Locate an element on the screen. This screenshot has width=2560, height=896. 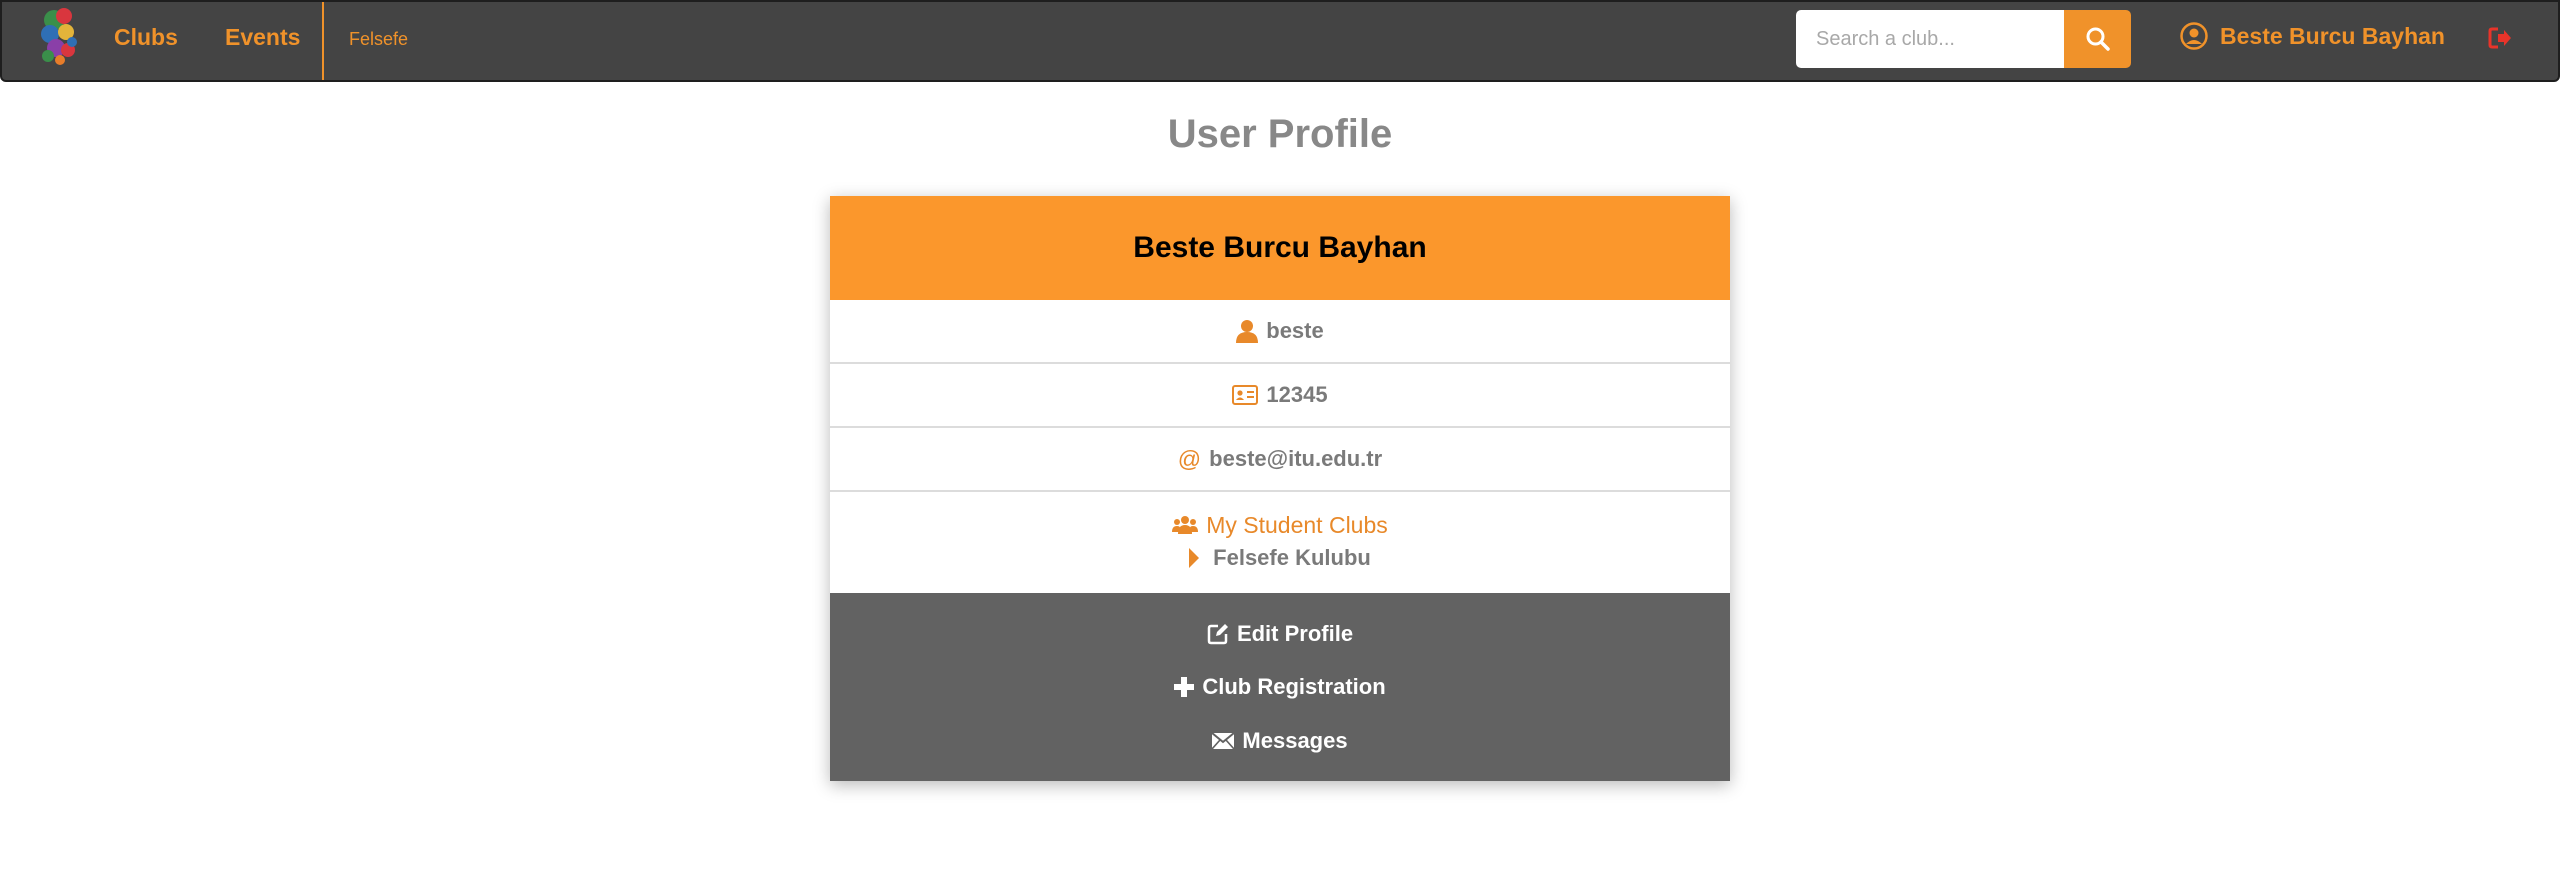
student-id-value: 12345 is located at coordinates (1297, 394).